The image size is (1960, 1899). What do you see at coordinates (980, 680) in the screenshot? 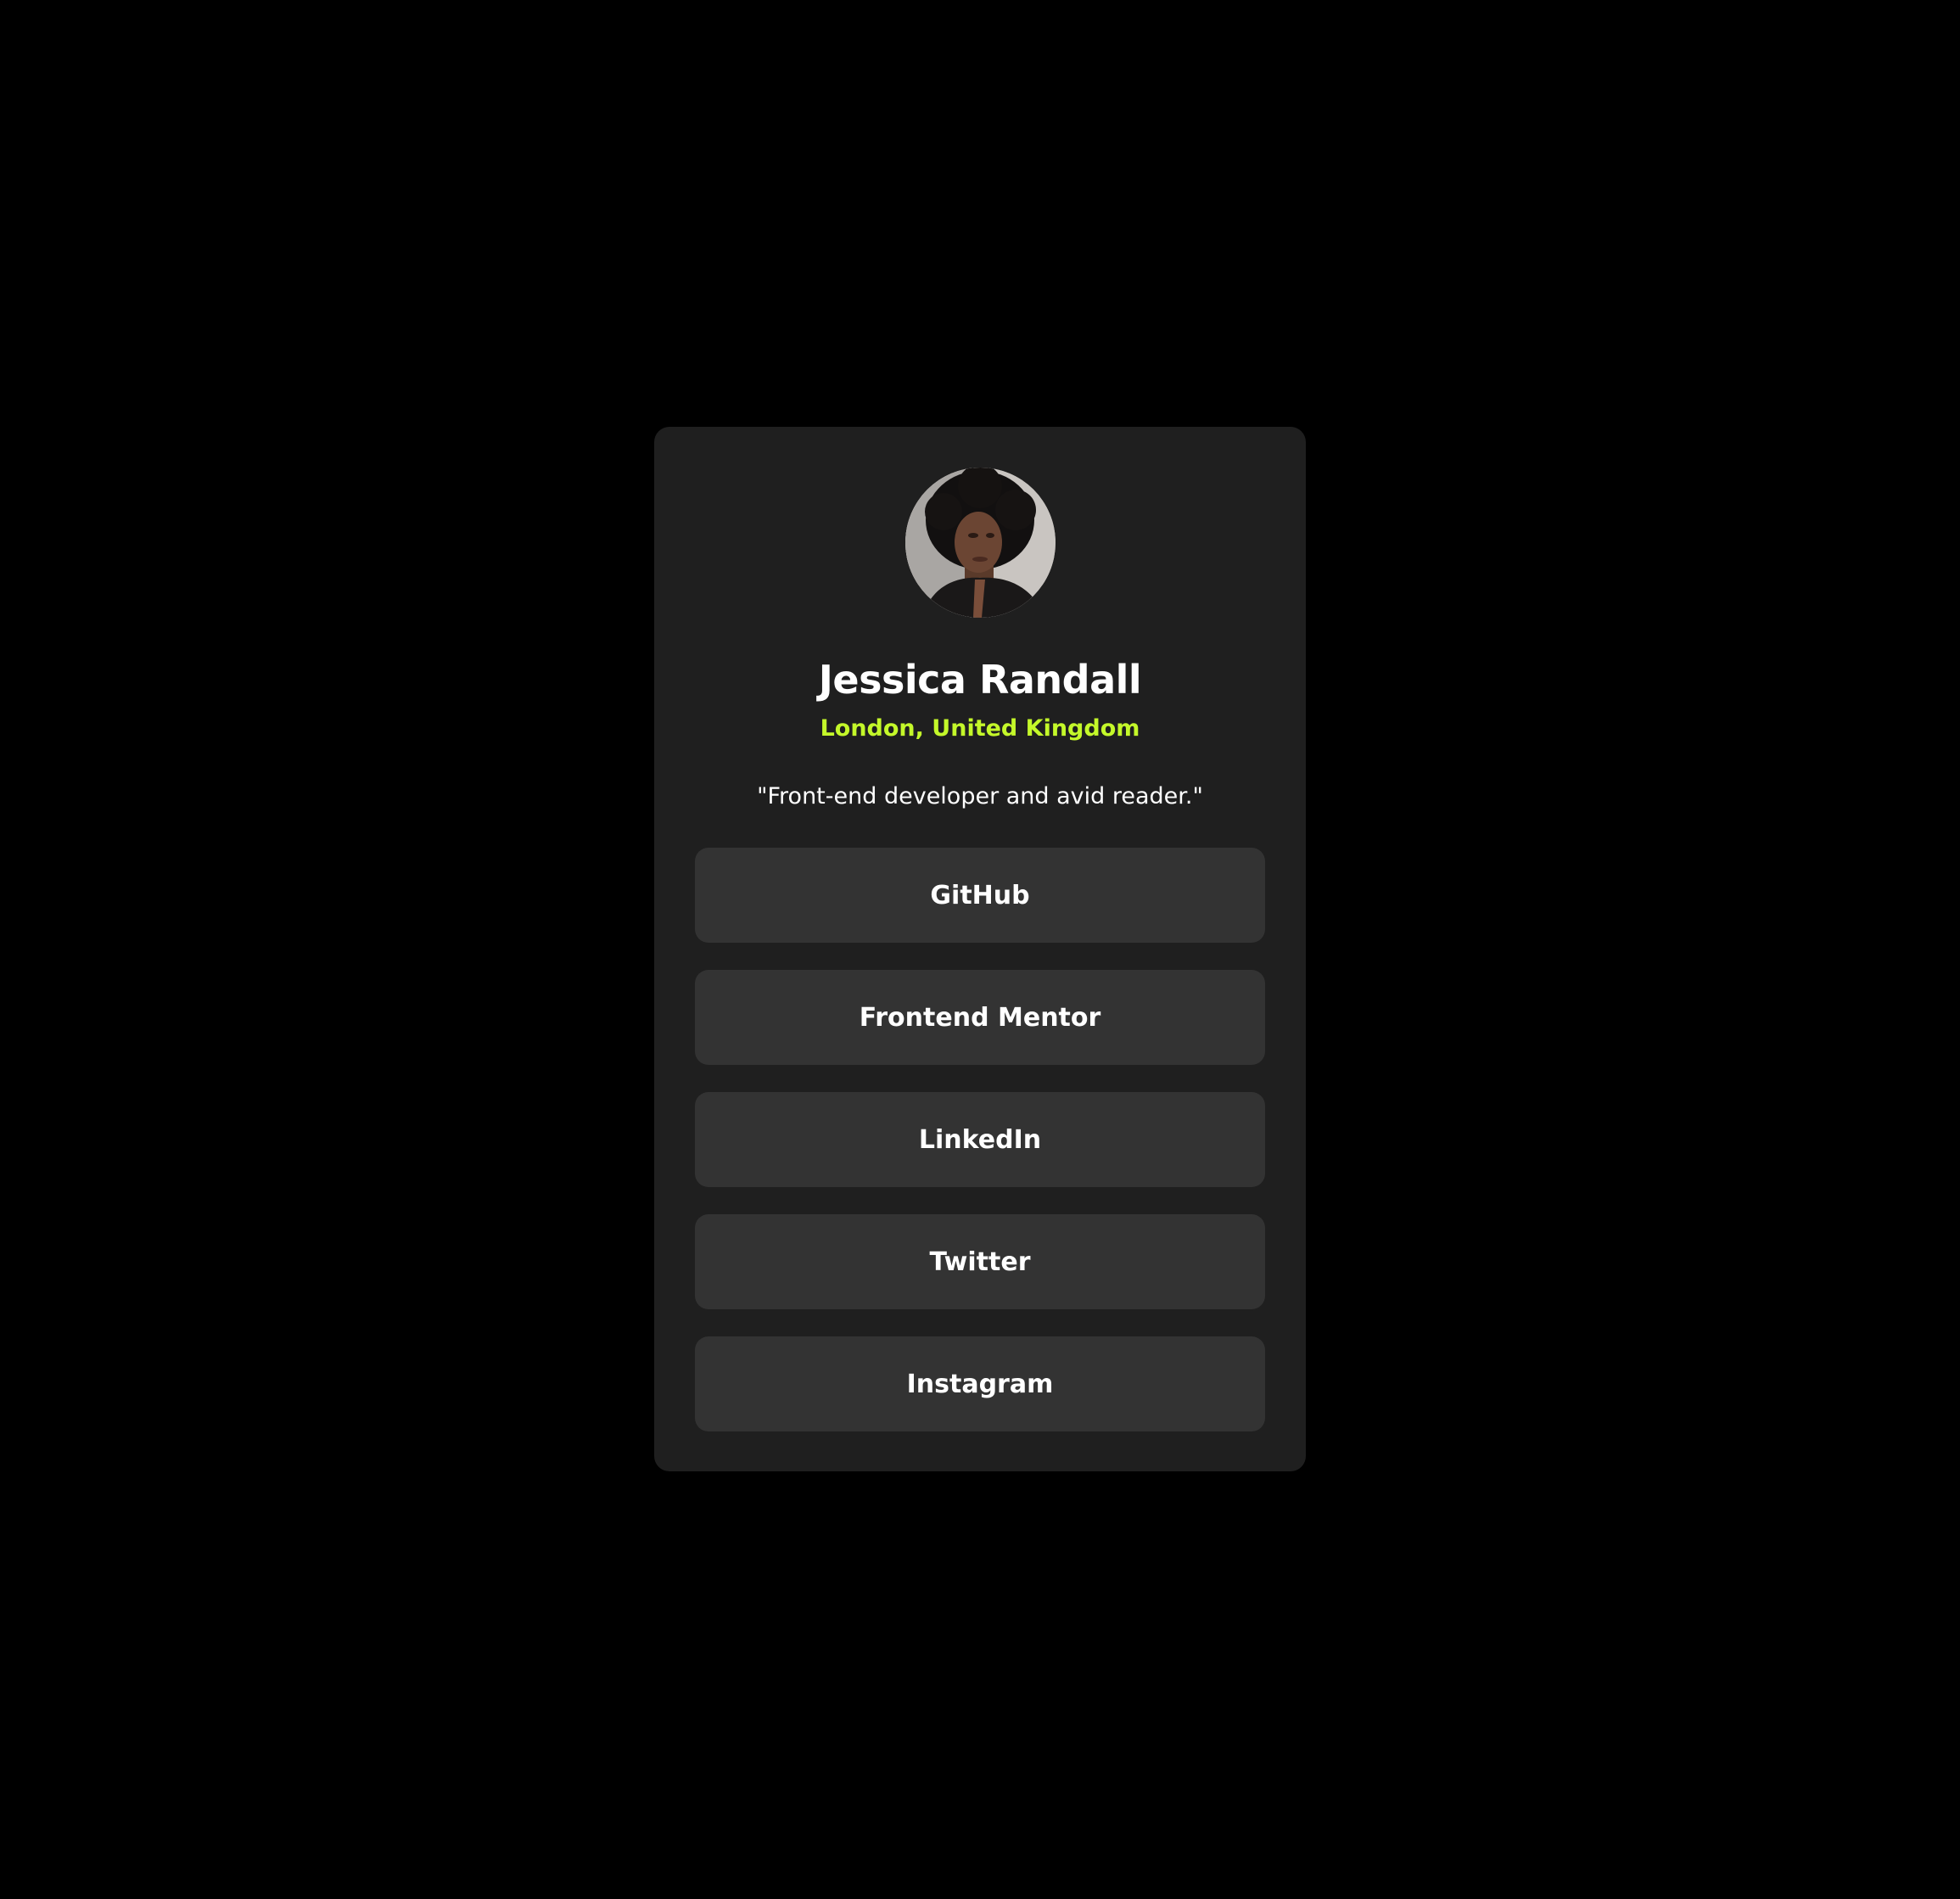
I see `profile-name: Jessica Randall` at bounding box center [980, 680].